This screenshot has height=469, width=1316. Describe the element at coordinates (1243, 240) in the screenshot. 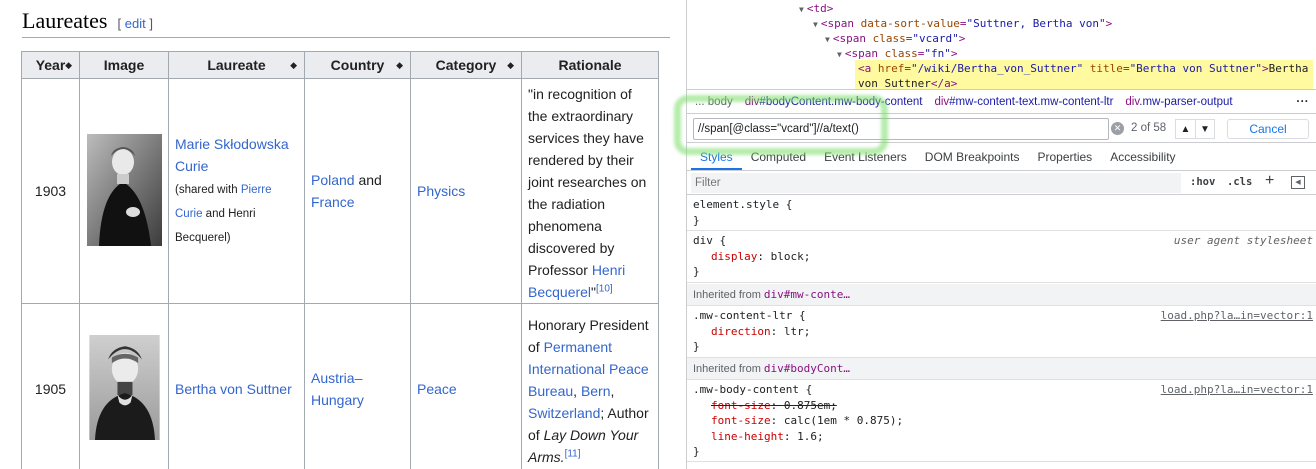

I see `ua-source: user agent stylesheet` at that location.